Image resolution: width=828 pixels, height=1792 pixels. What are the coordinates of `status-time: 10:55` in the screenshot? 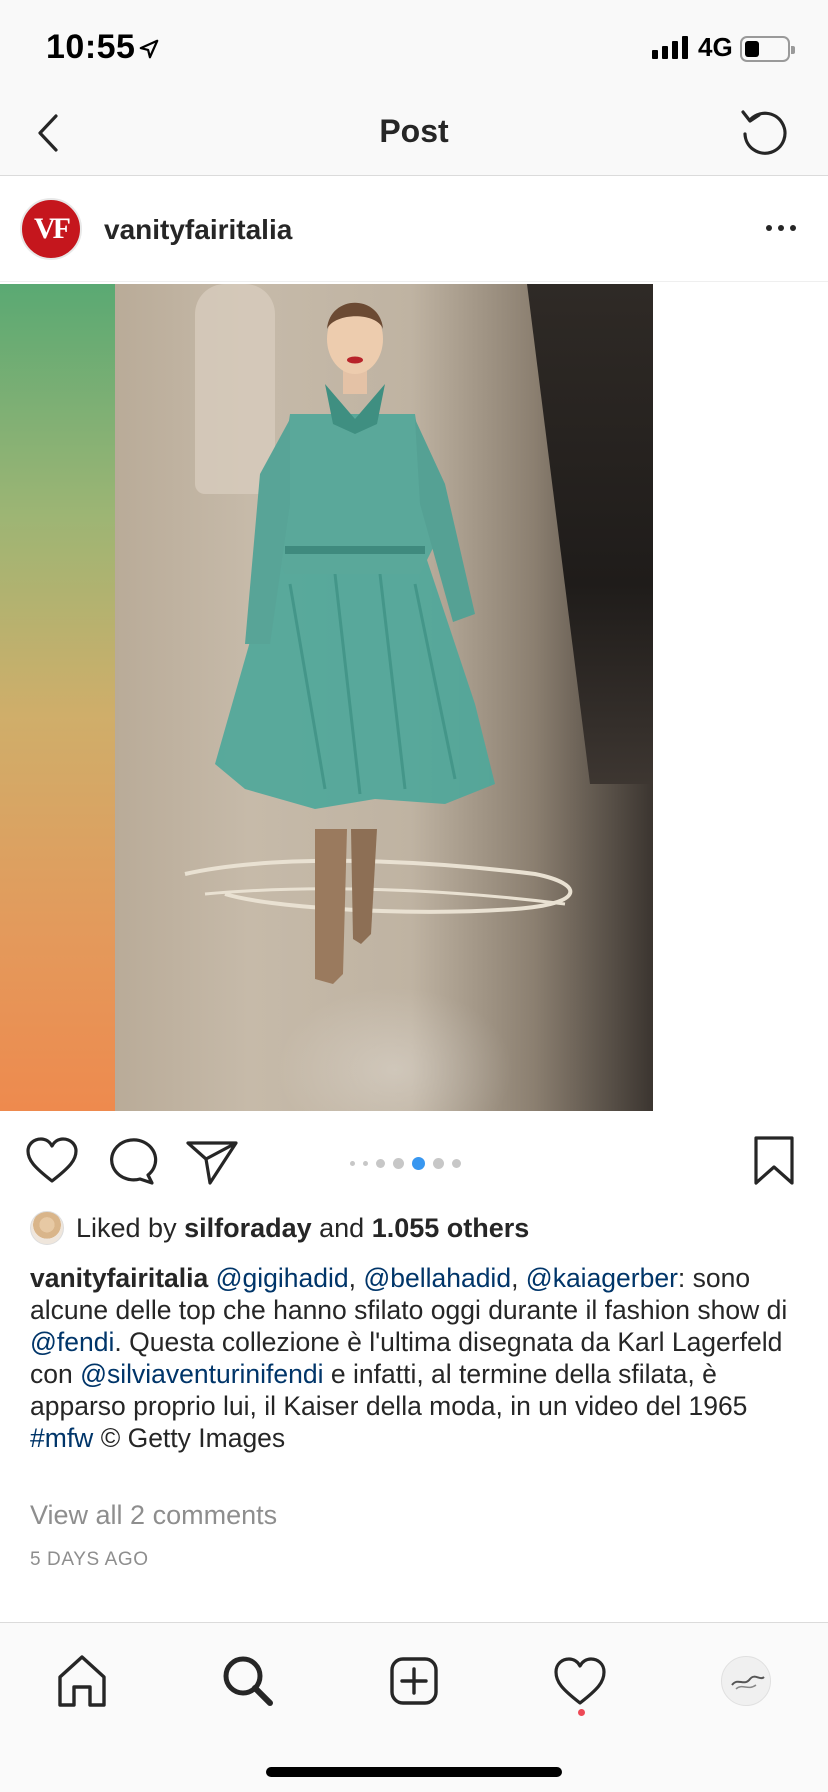 It's located at (91, 47).